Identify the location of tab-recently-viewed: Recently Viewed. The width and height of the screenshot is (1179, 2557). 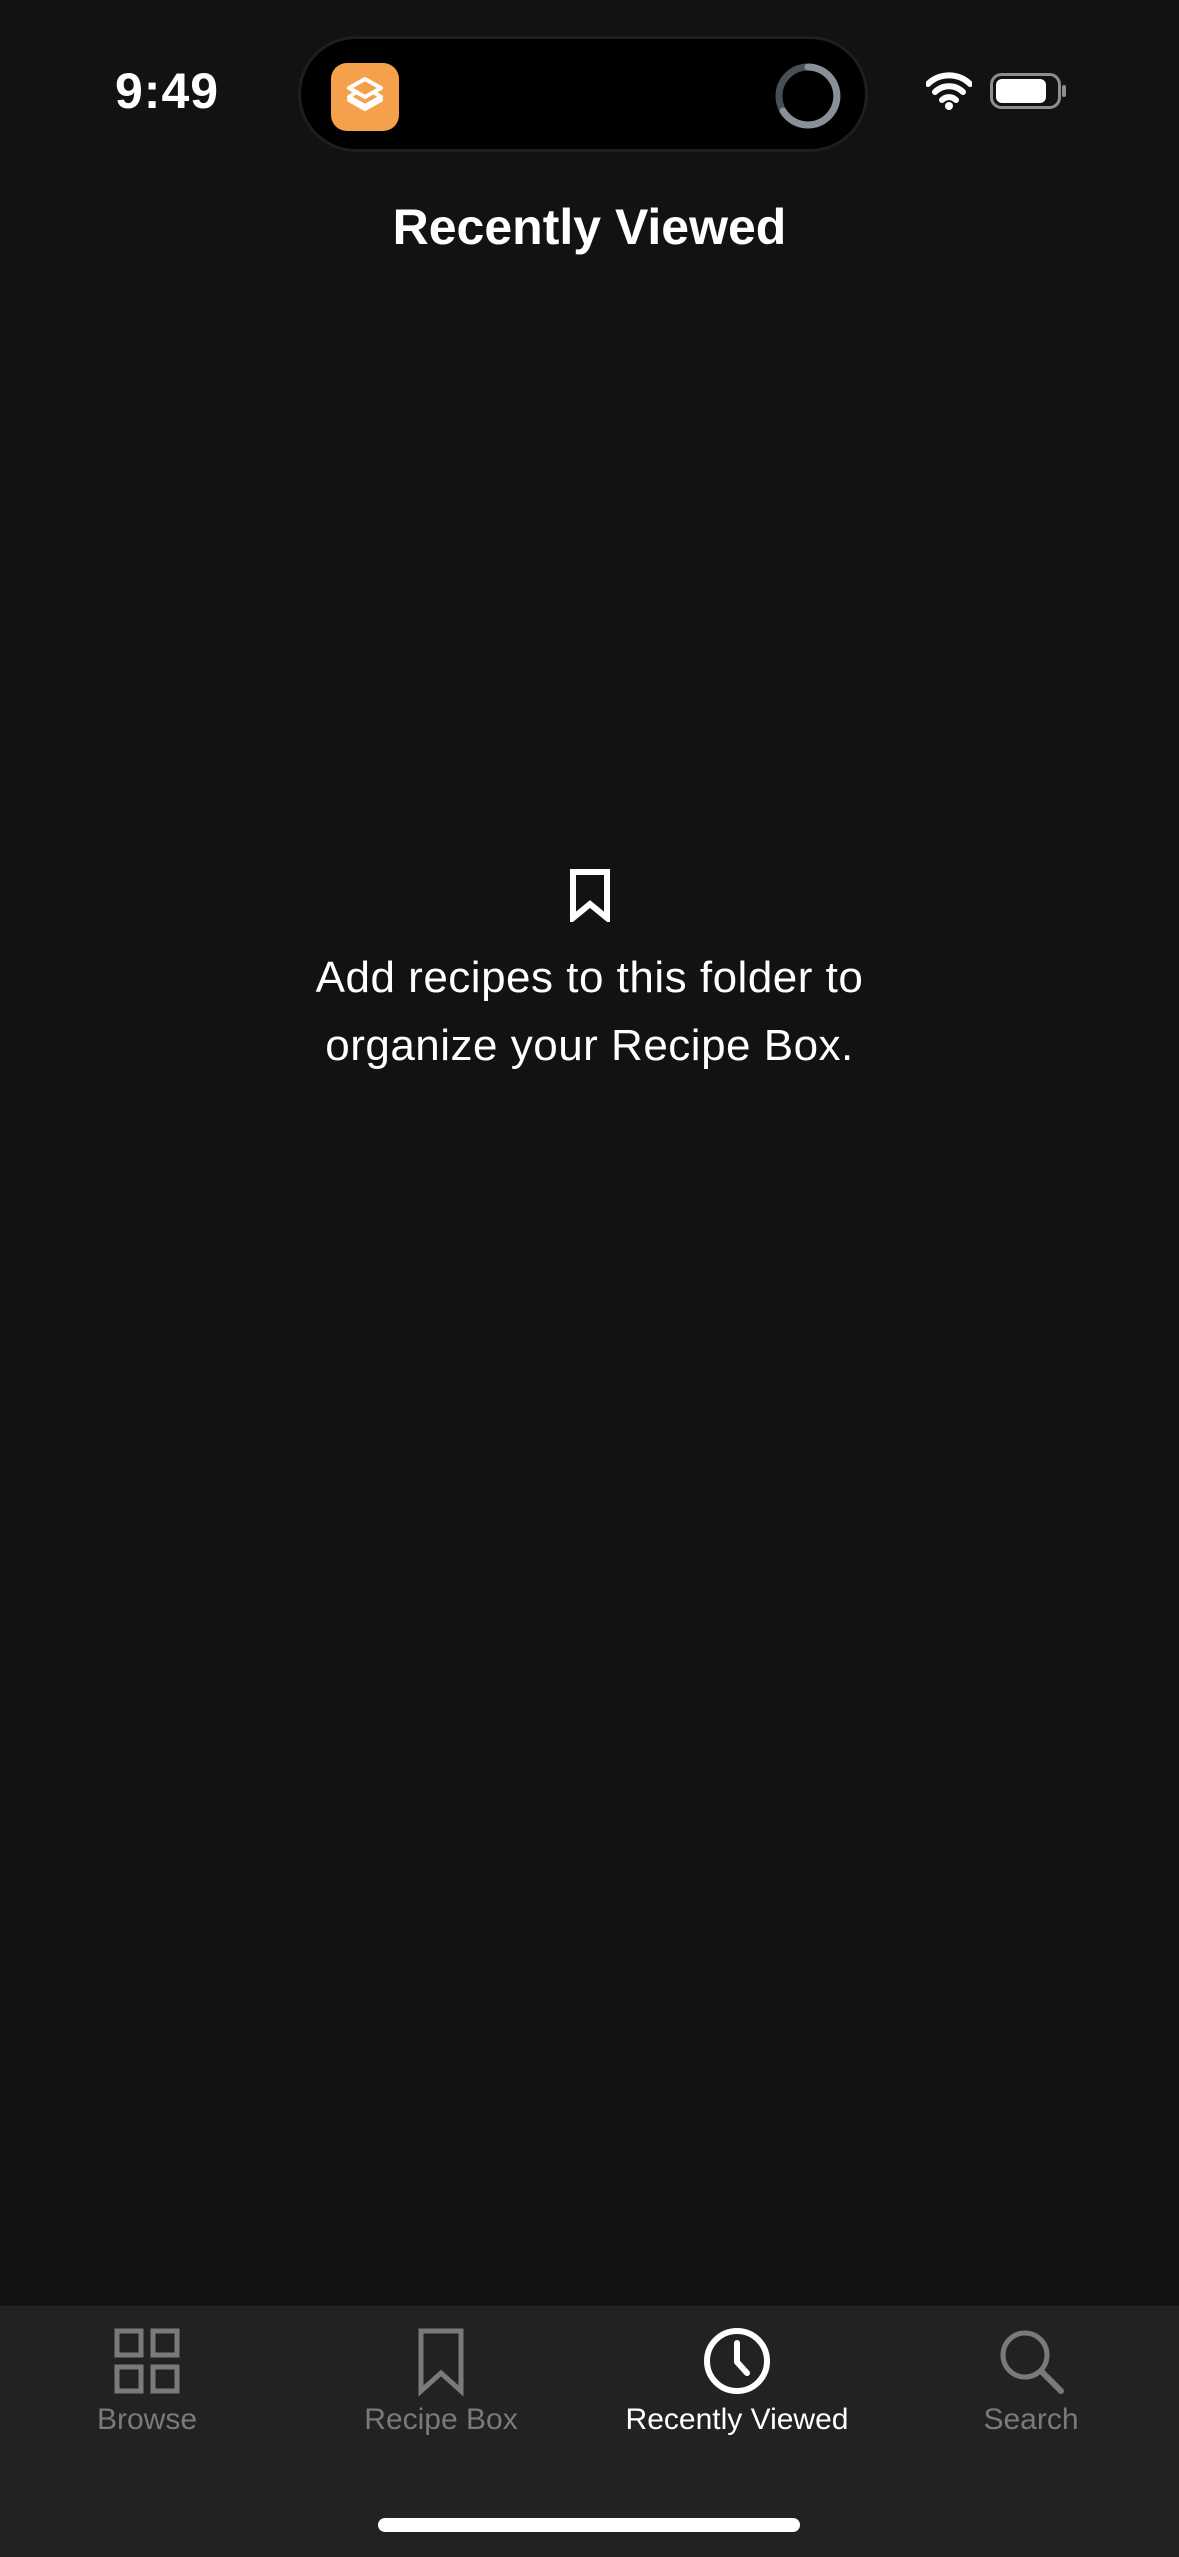
(737, 2387).